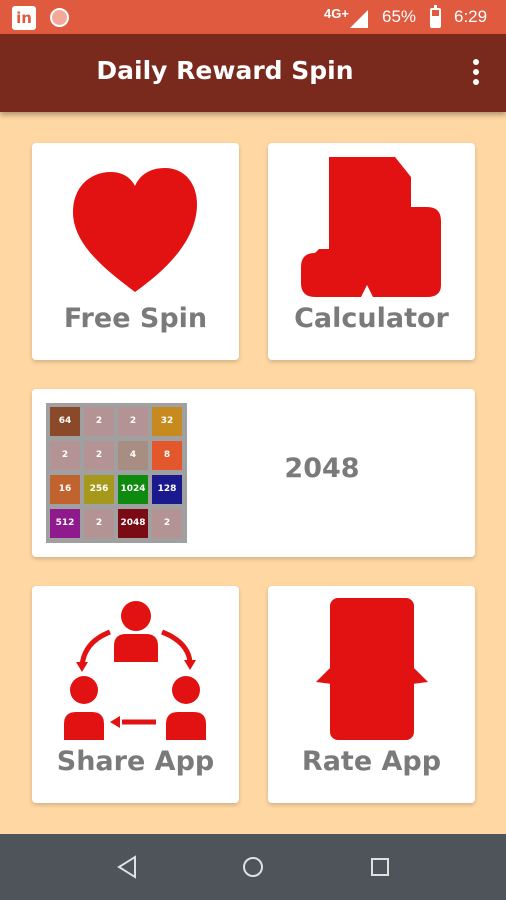  What do you see at coordinates (135, 230) in the screenshot?
I see `heart-icon` at bounding box center [135, 230].